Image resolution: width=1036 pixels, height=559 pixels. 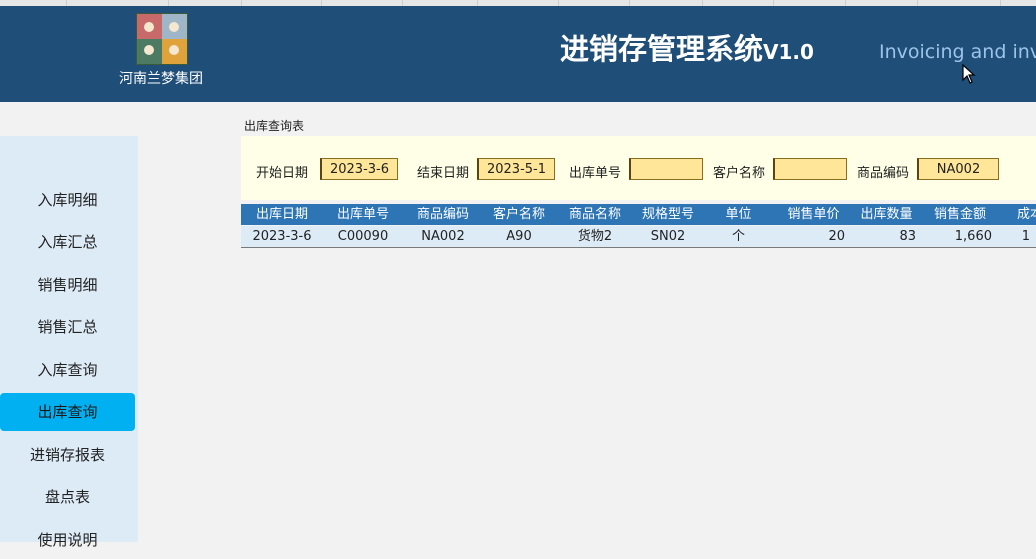 I want to click on column-header: 规格型号, so click(x=667, y=214).